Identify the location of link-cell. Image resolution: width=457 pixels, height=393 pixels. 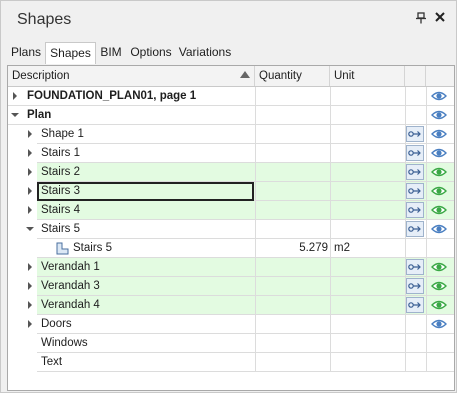
(415, 115).